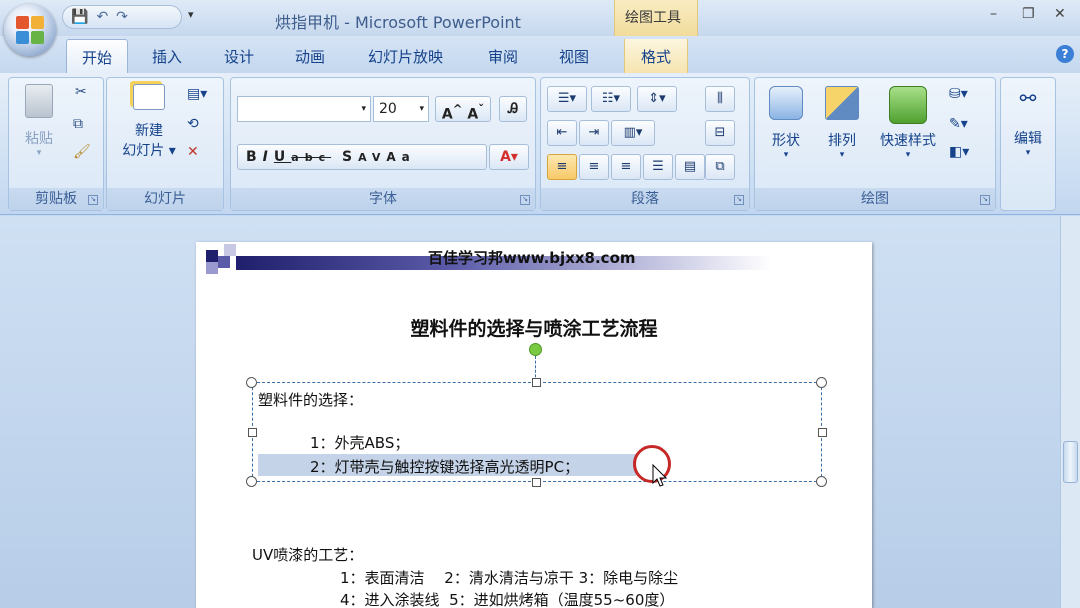  Describe the element at coordinates (268, 157) in the screenshot. I see `italic-icon: I` at that location.